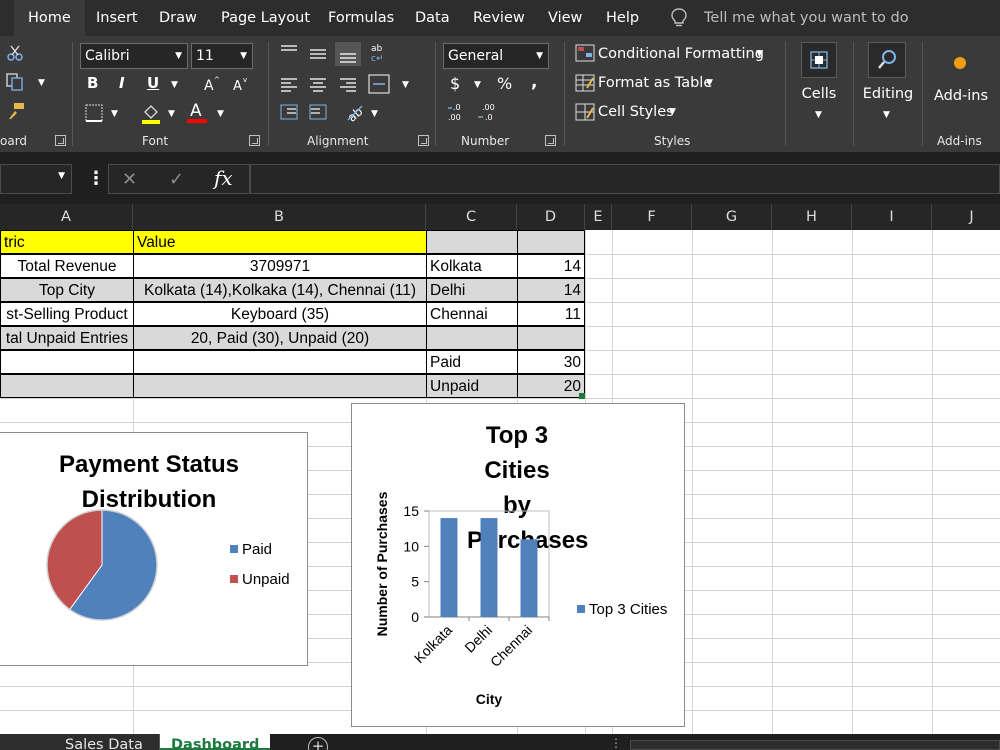 Image resolution: width=1000 pixels, height=750 pixels. Describe the element at coordinates (423, 140) in the screenshot. I see `alignment-launcher-icon` at that location.